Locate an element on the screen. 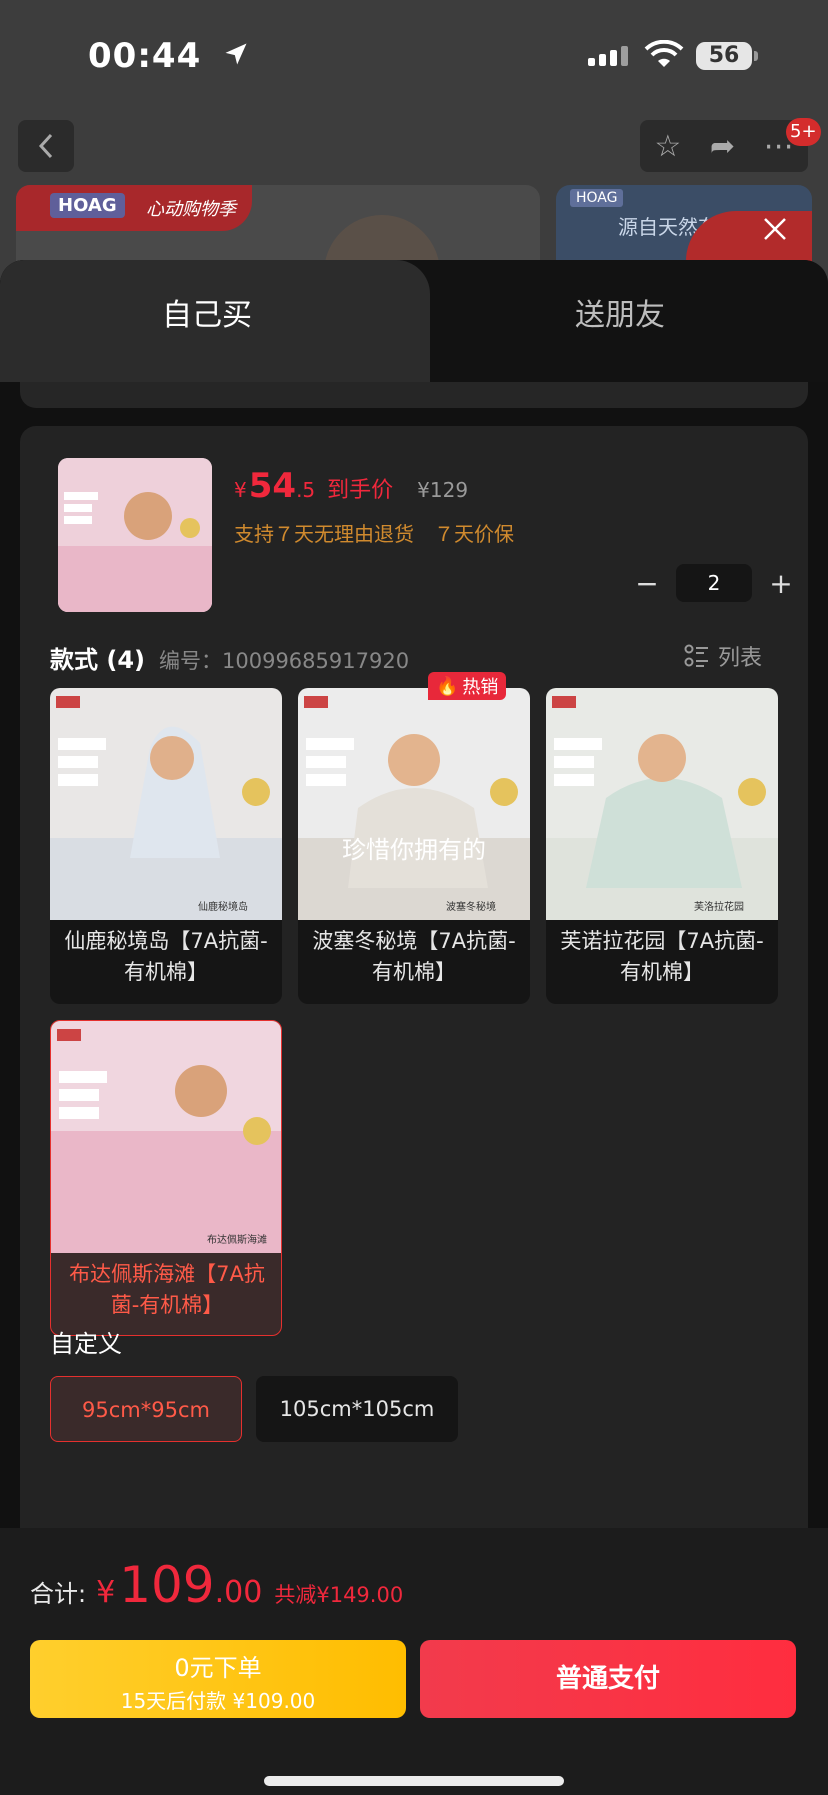 This screenshot has height=1795, width=828. pay-button: 普通支付 is located at coordinates (608, 1679).